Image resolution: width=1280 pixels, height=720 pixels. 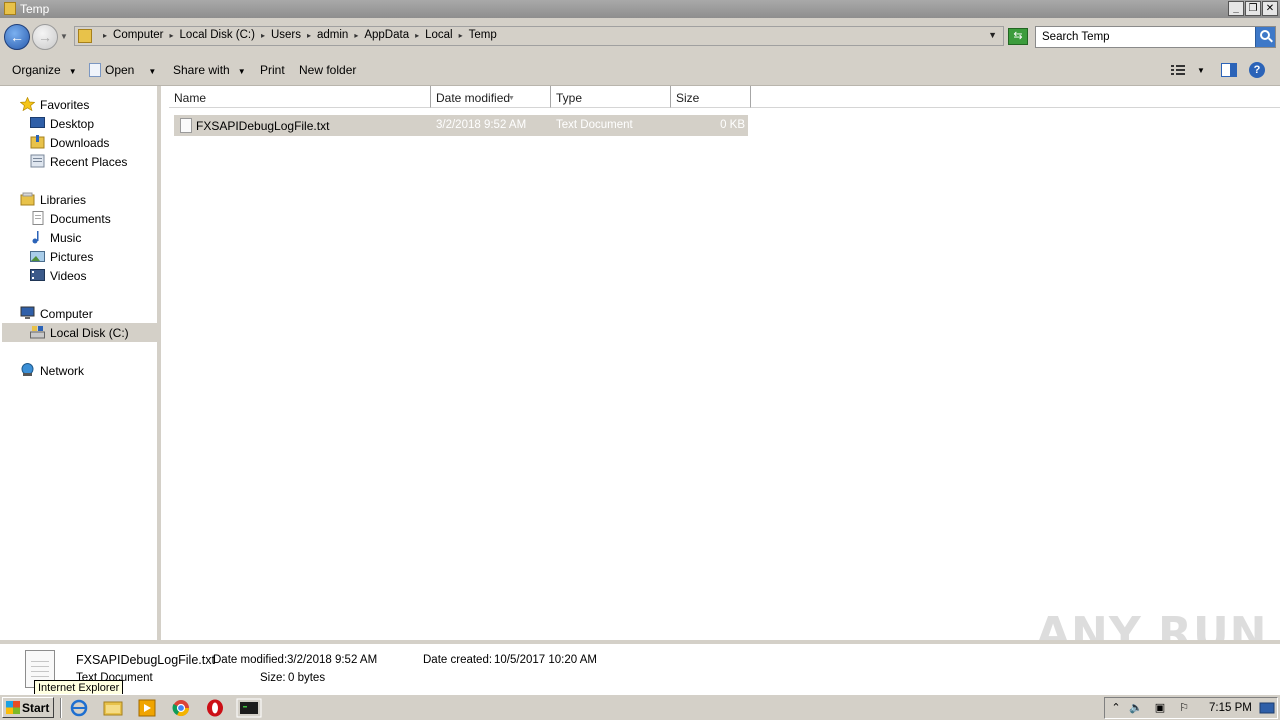 What do you see at coordinates (511, 98) in the screenshot?
I see `sort-indicator-icon: ▼` at bounding box center [511, 98].